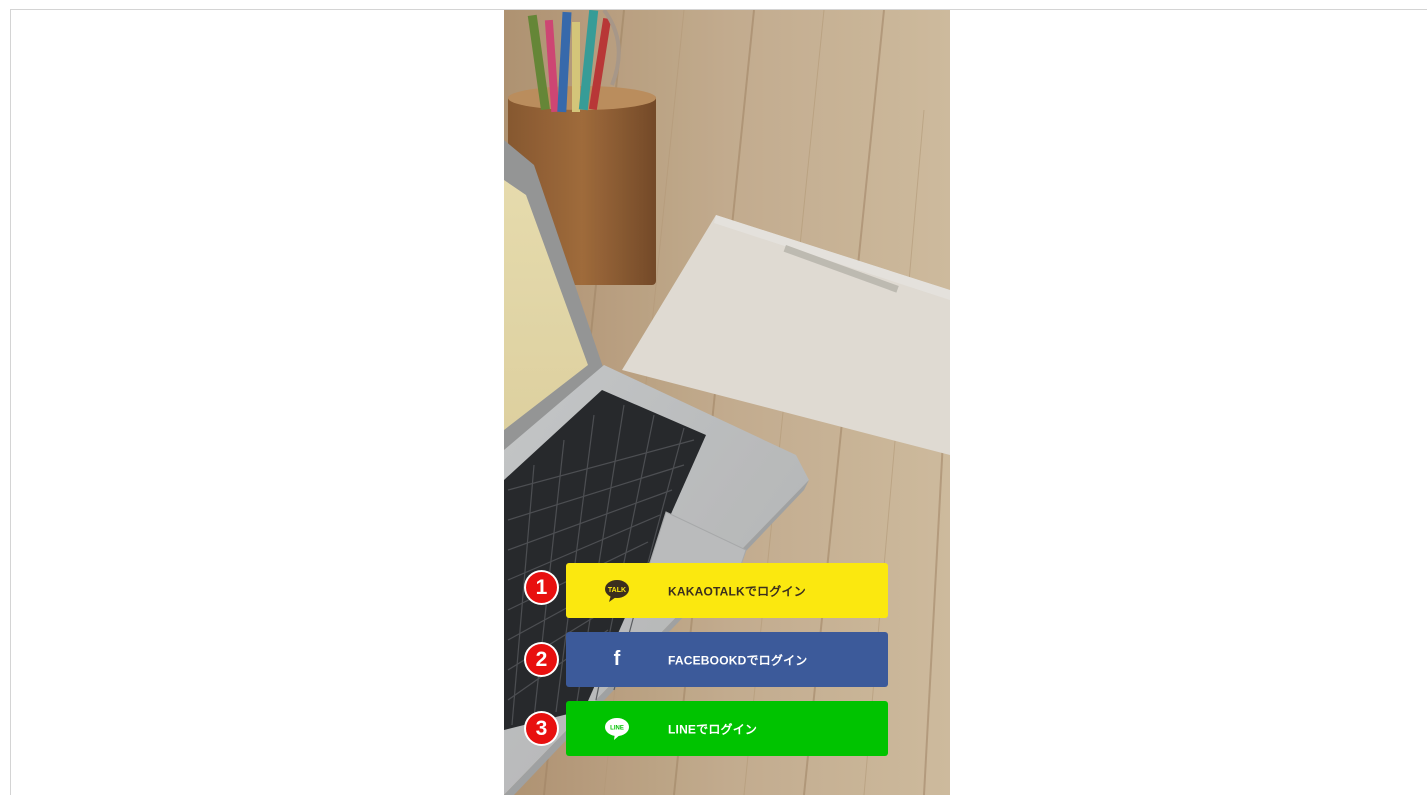 This screenshot has width=1427, height=795. I want to click on kakaotalk-login-label: KAKAOTALKでログイン, so click(737, 591).